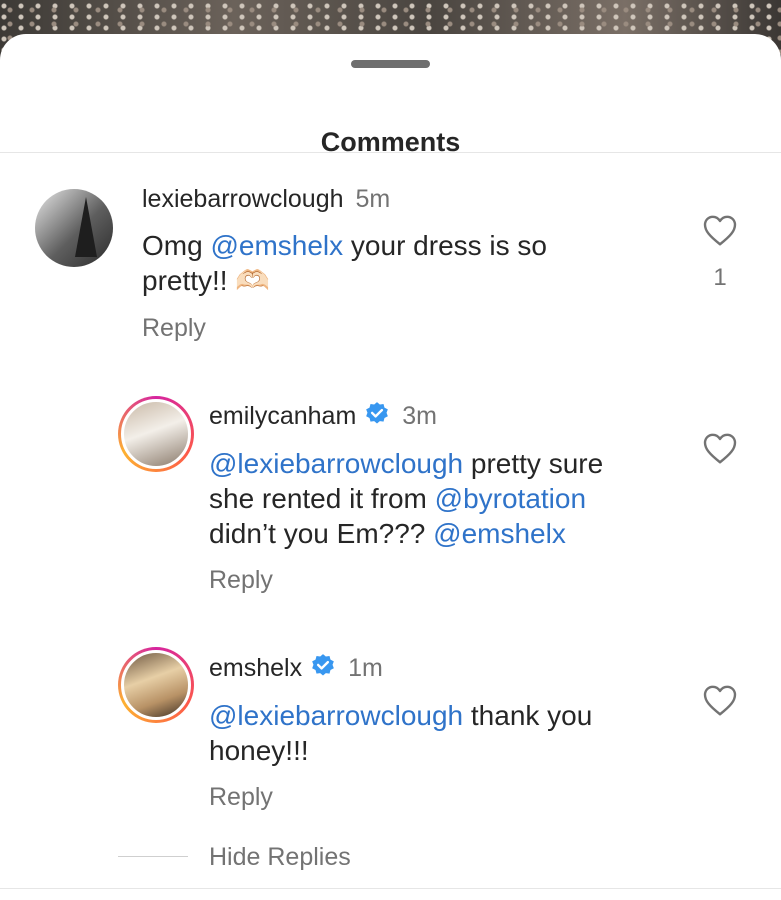  What do you see at coordinates (390, 64) in the screenshot?
I see `drag-handle` at bounding box center [390, 64].